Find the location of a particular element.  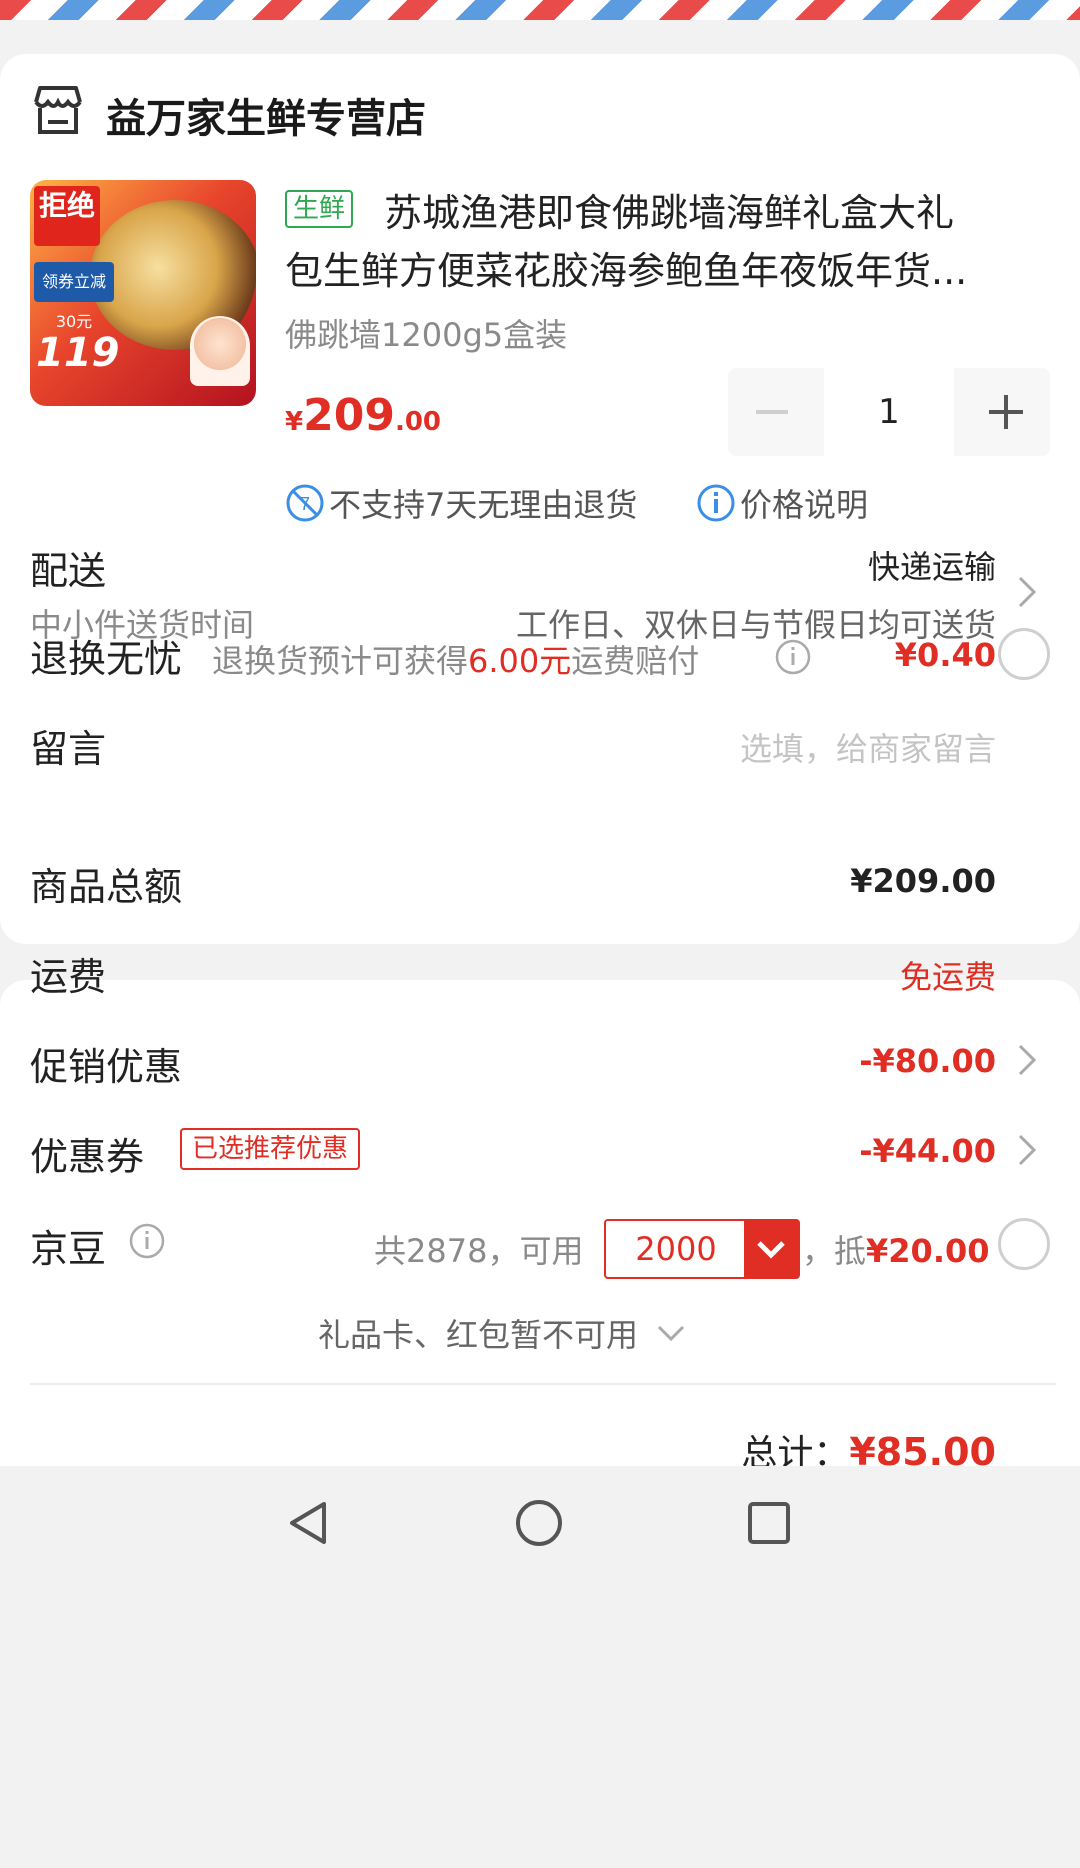

image-model is located at coordinates (220, 351).